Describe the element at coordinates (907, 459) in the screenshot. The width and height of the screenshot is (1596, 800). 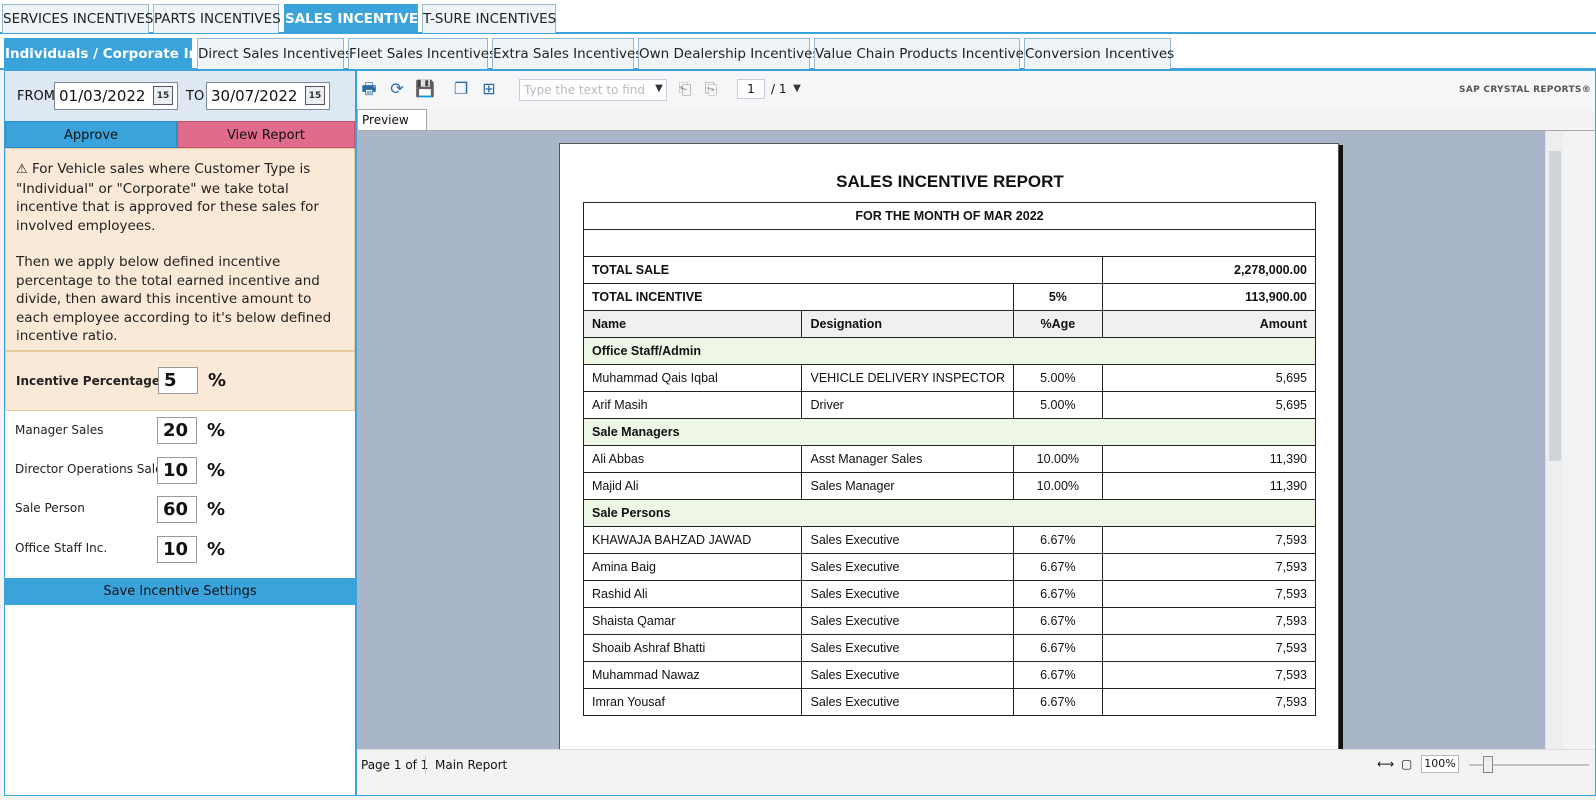
I see `cell-designation: Asst Manager Sales` at that location.